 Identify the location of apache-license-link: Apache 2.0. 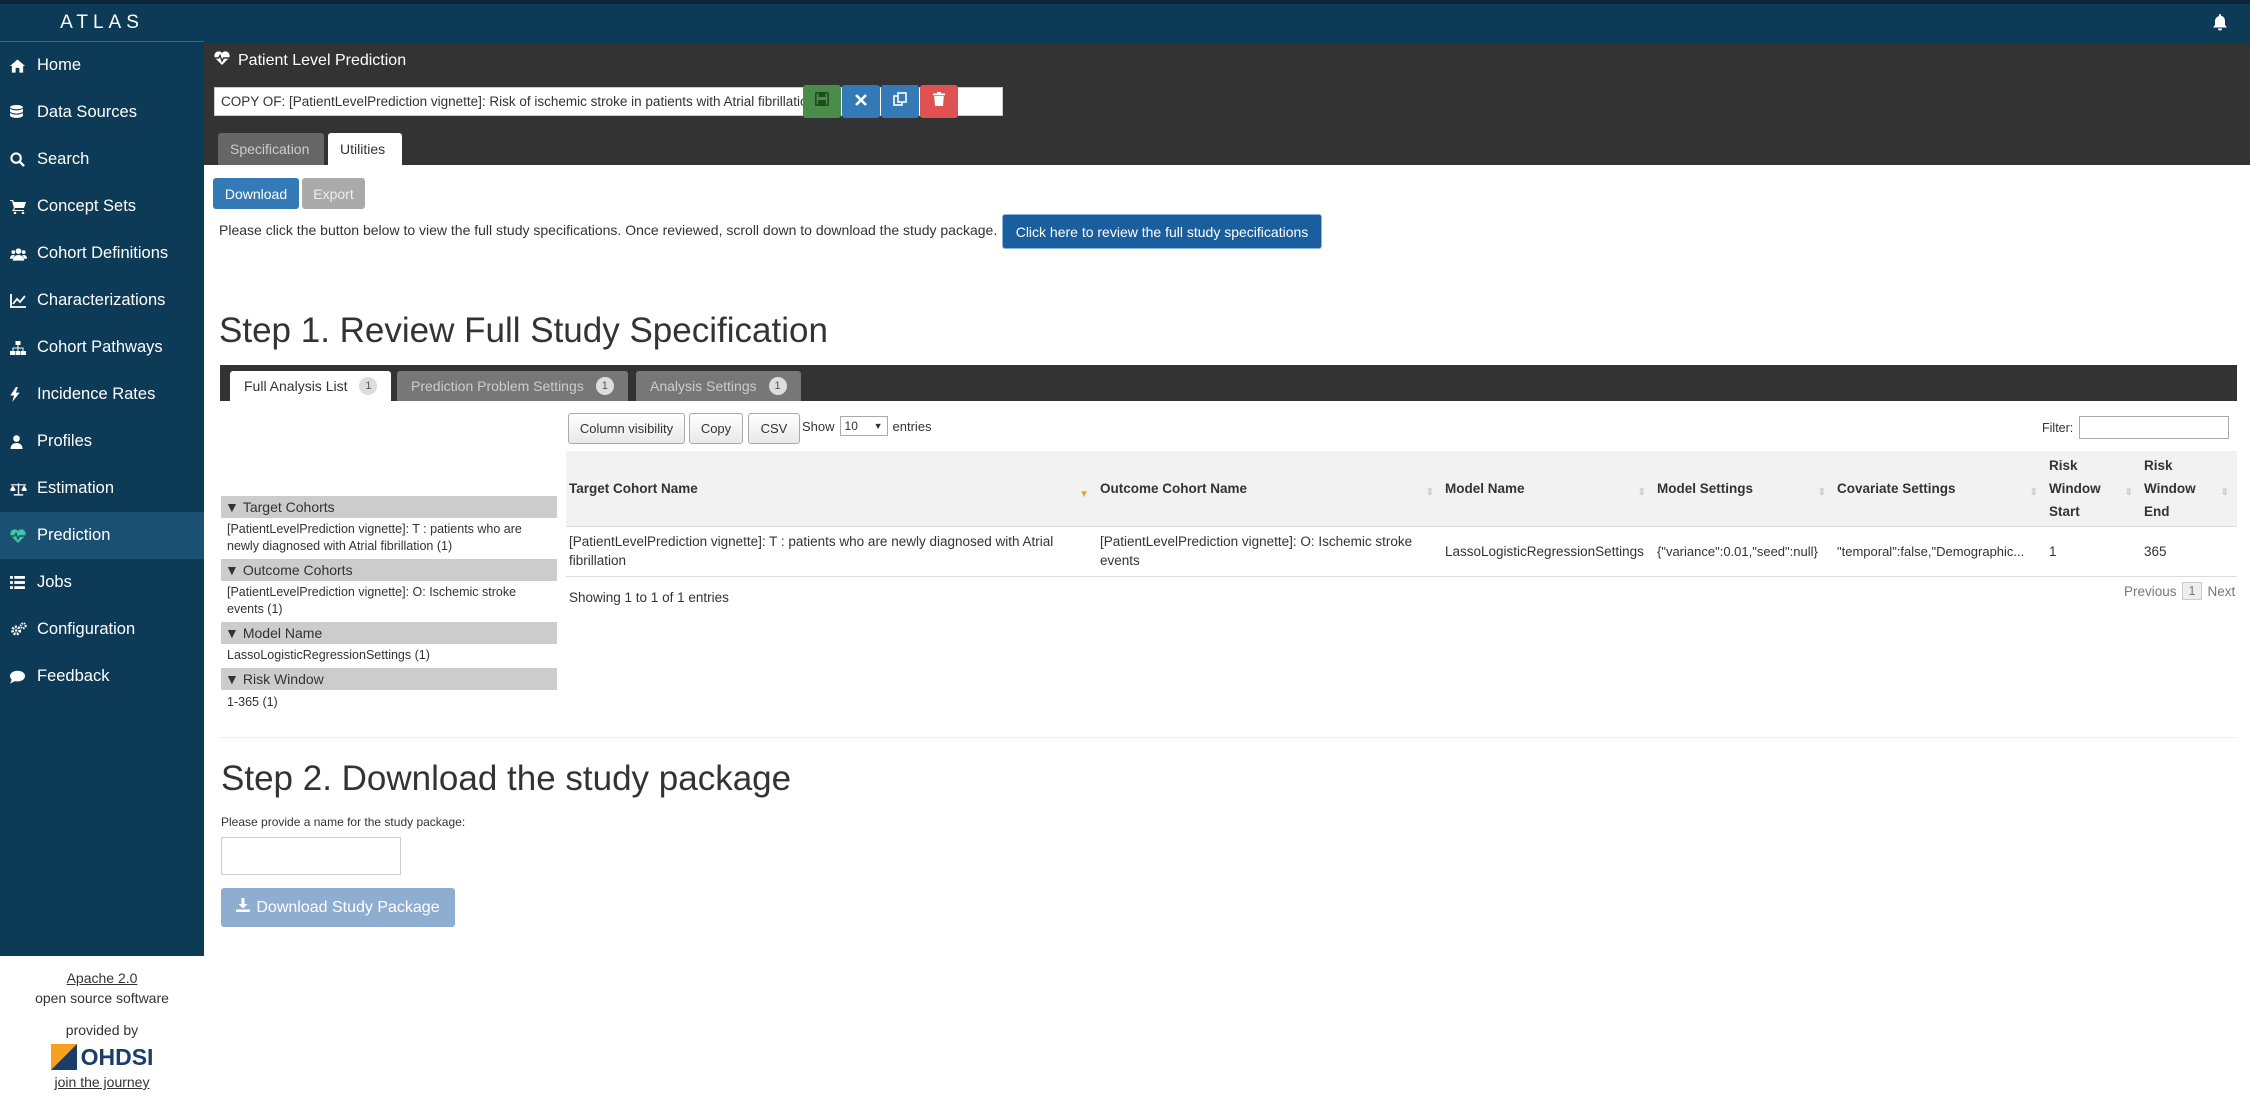
(102, 978).